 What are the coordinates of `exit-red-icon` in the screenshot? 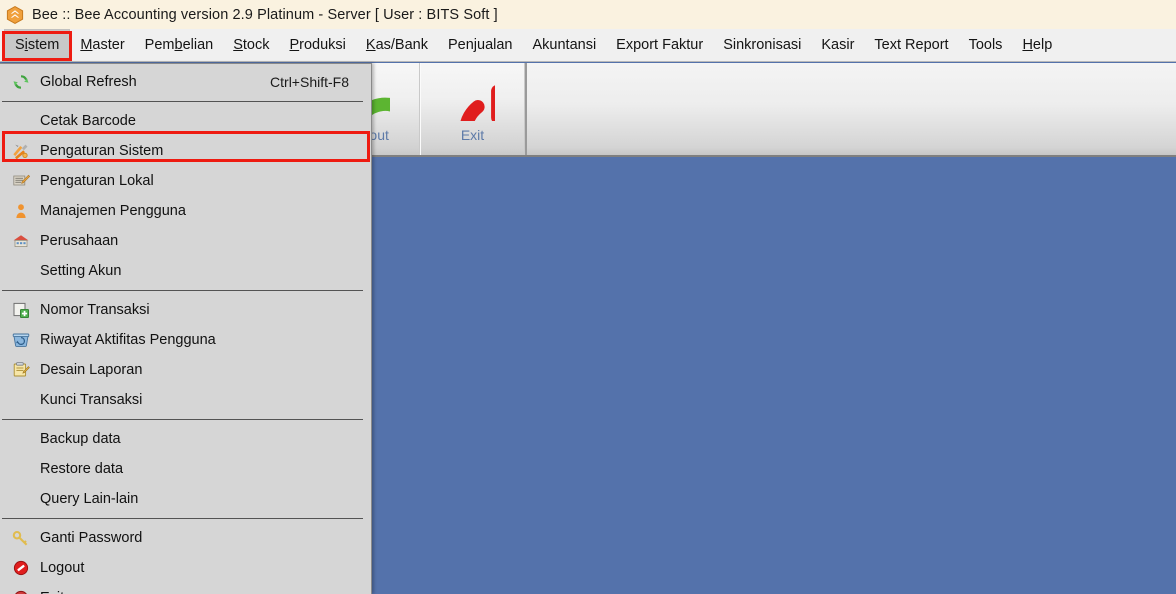 It's located at (21, 591).